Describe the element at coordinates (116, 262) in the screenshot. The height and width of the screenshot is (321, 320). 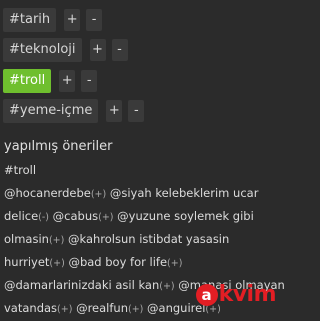
I see `suggestion-text: @bad boy for life` at that location.